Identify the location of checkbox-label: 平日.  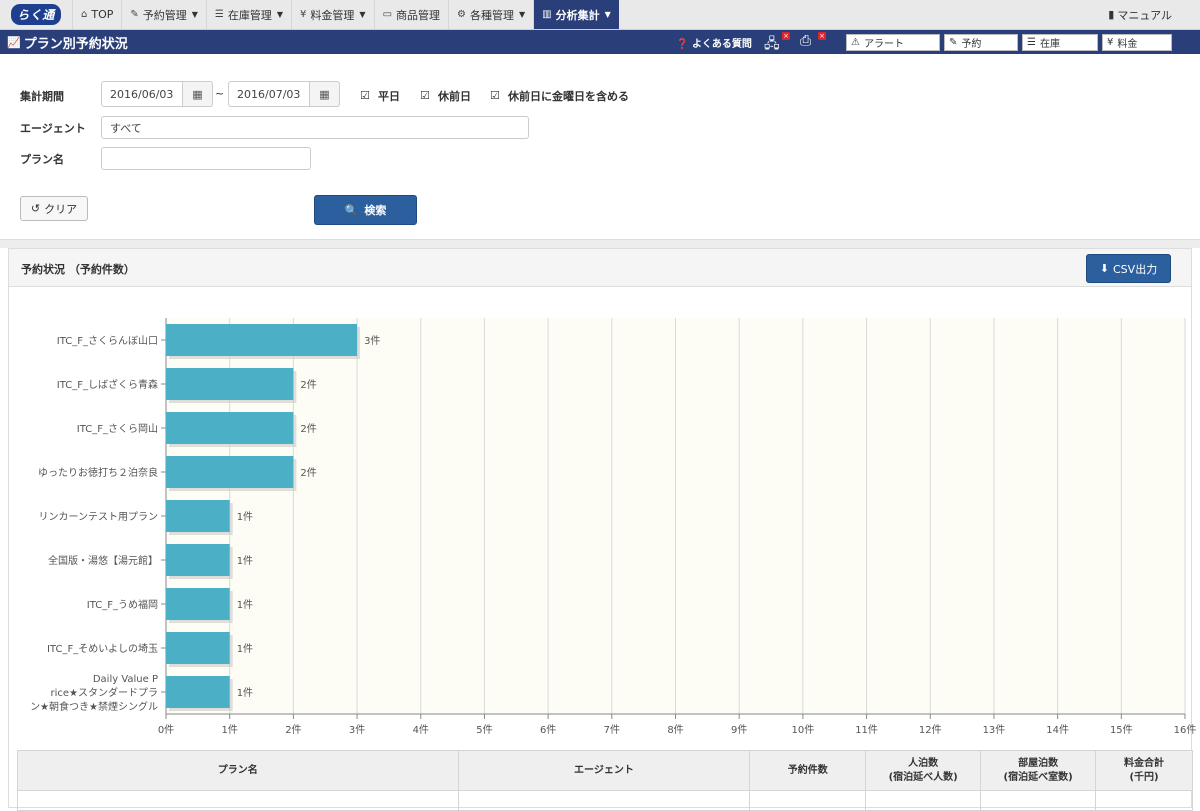
(389, 96).